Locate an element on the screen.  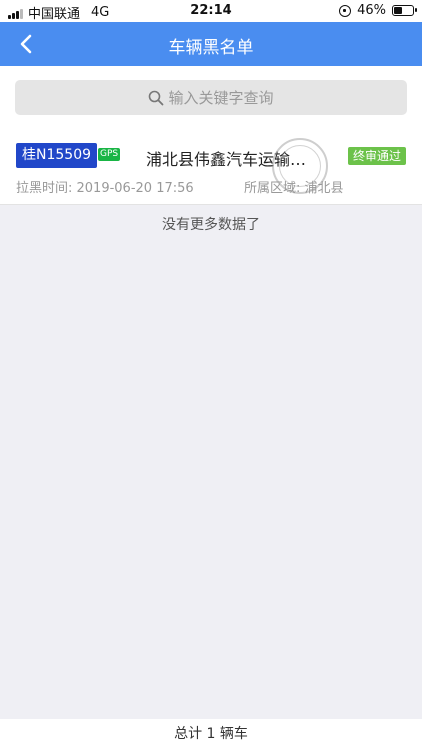
search-area: 输入关键字查询 is located at coordinates (211, 98).